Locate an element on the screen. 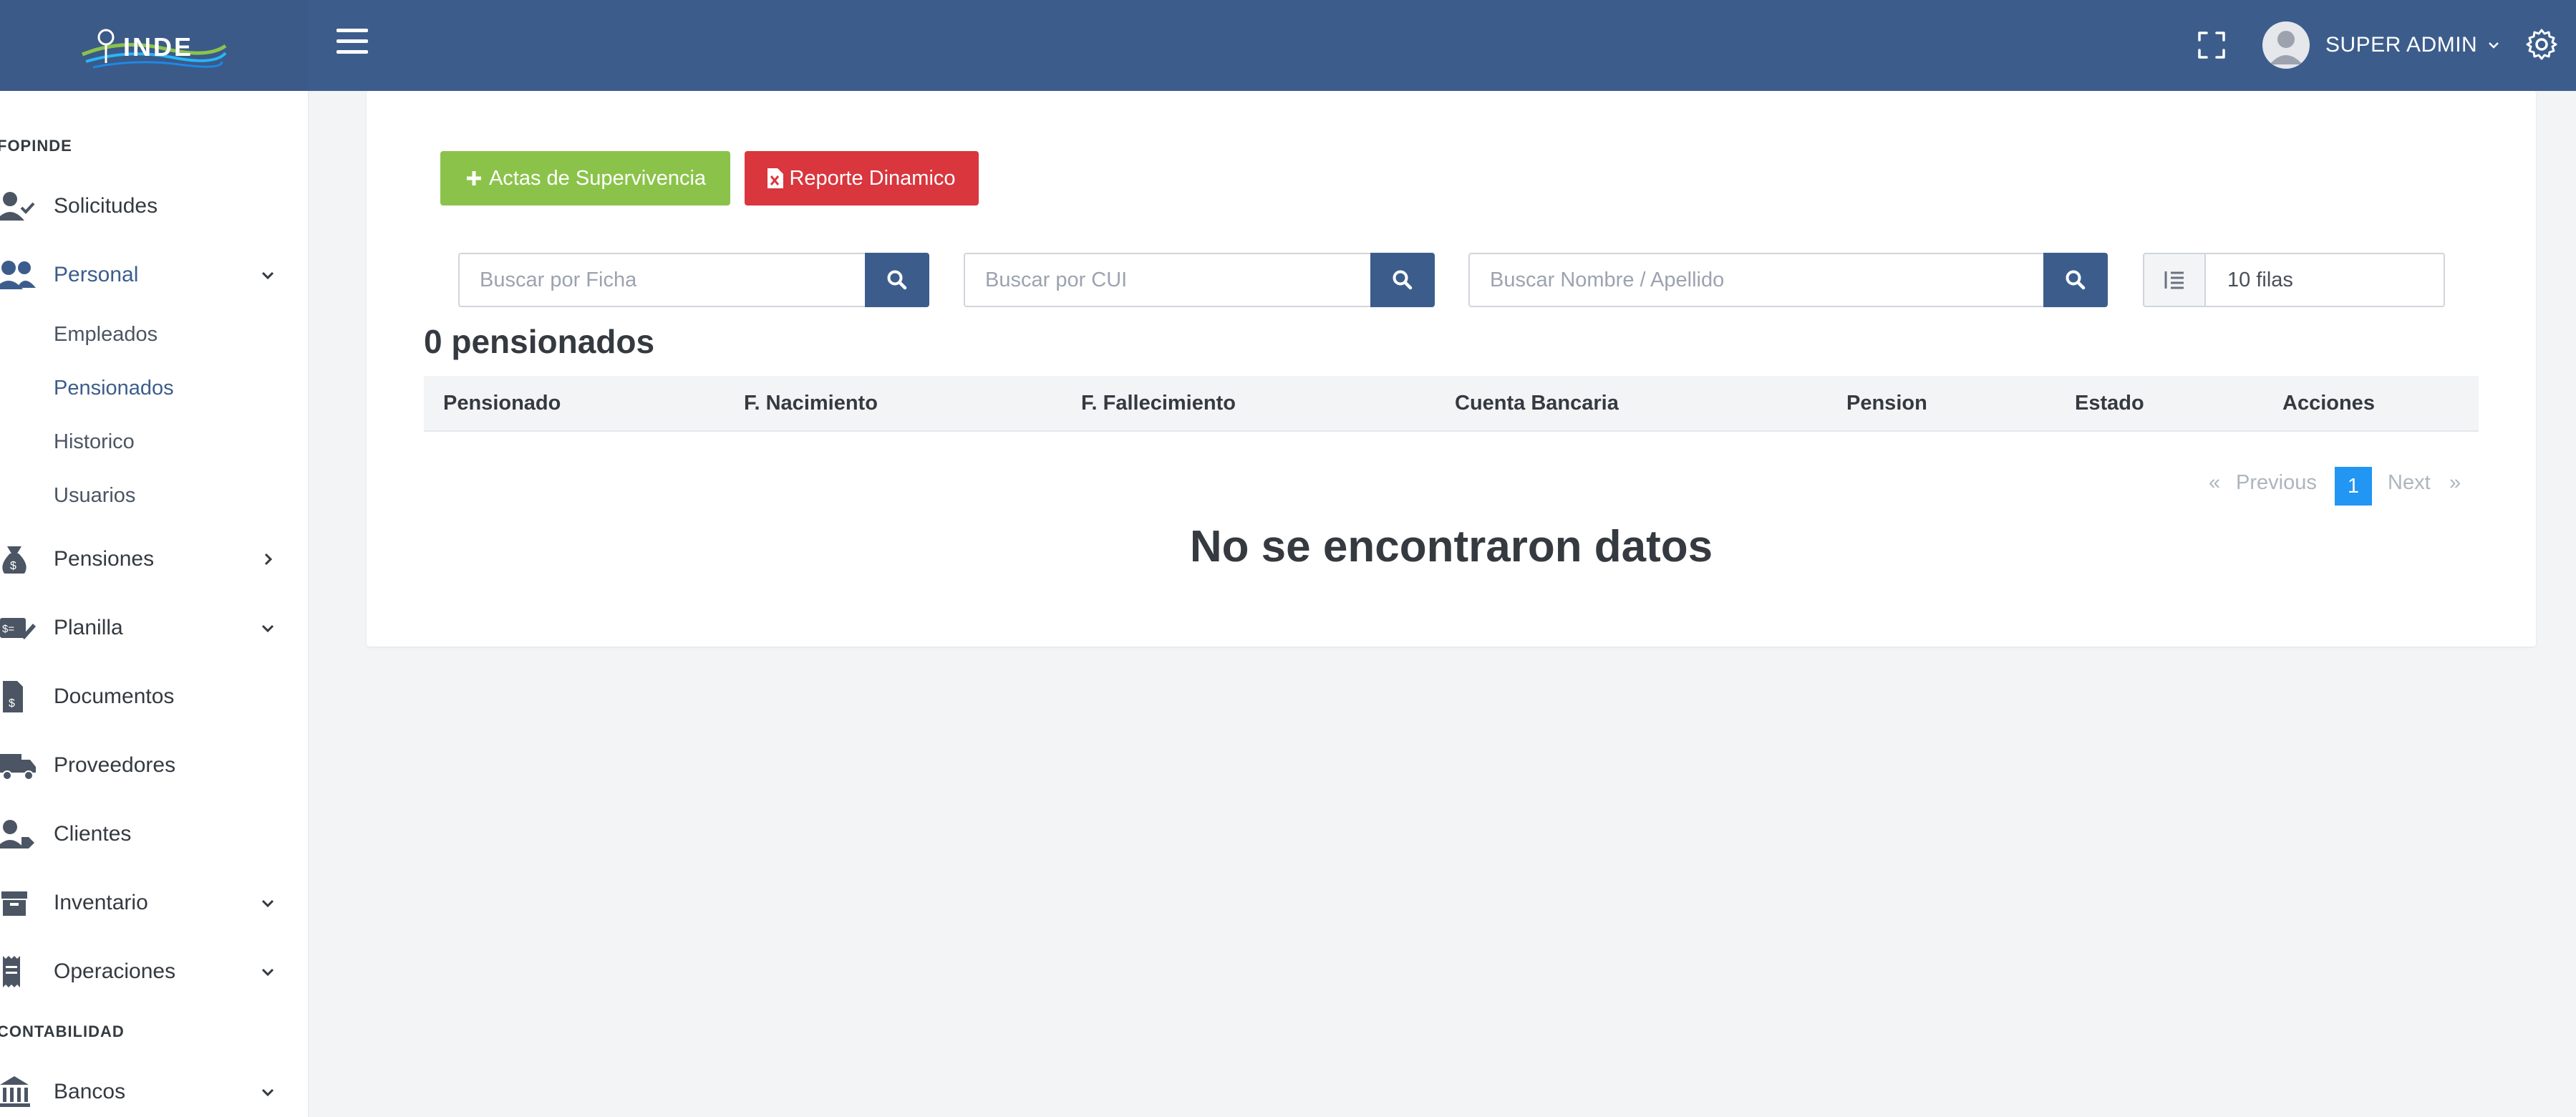 The height and width of the screenshot is (1117, 2576). ficha-search-button is located at coordinates (897, 280).